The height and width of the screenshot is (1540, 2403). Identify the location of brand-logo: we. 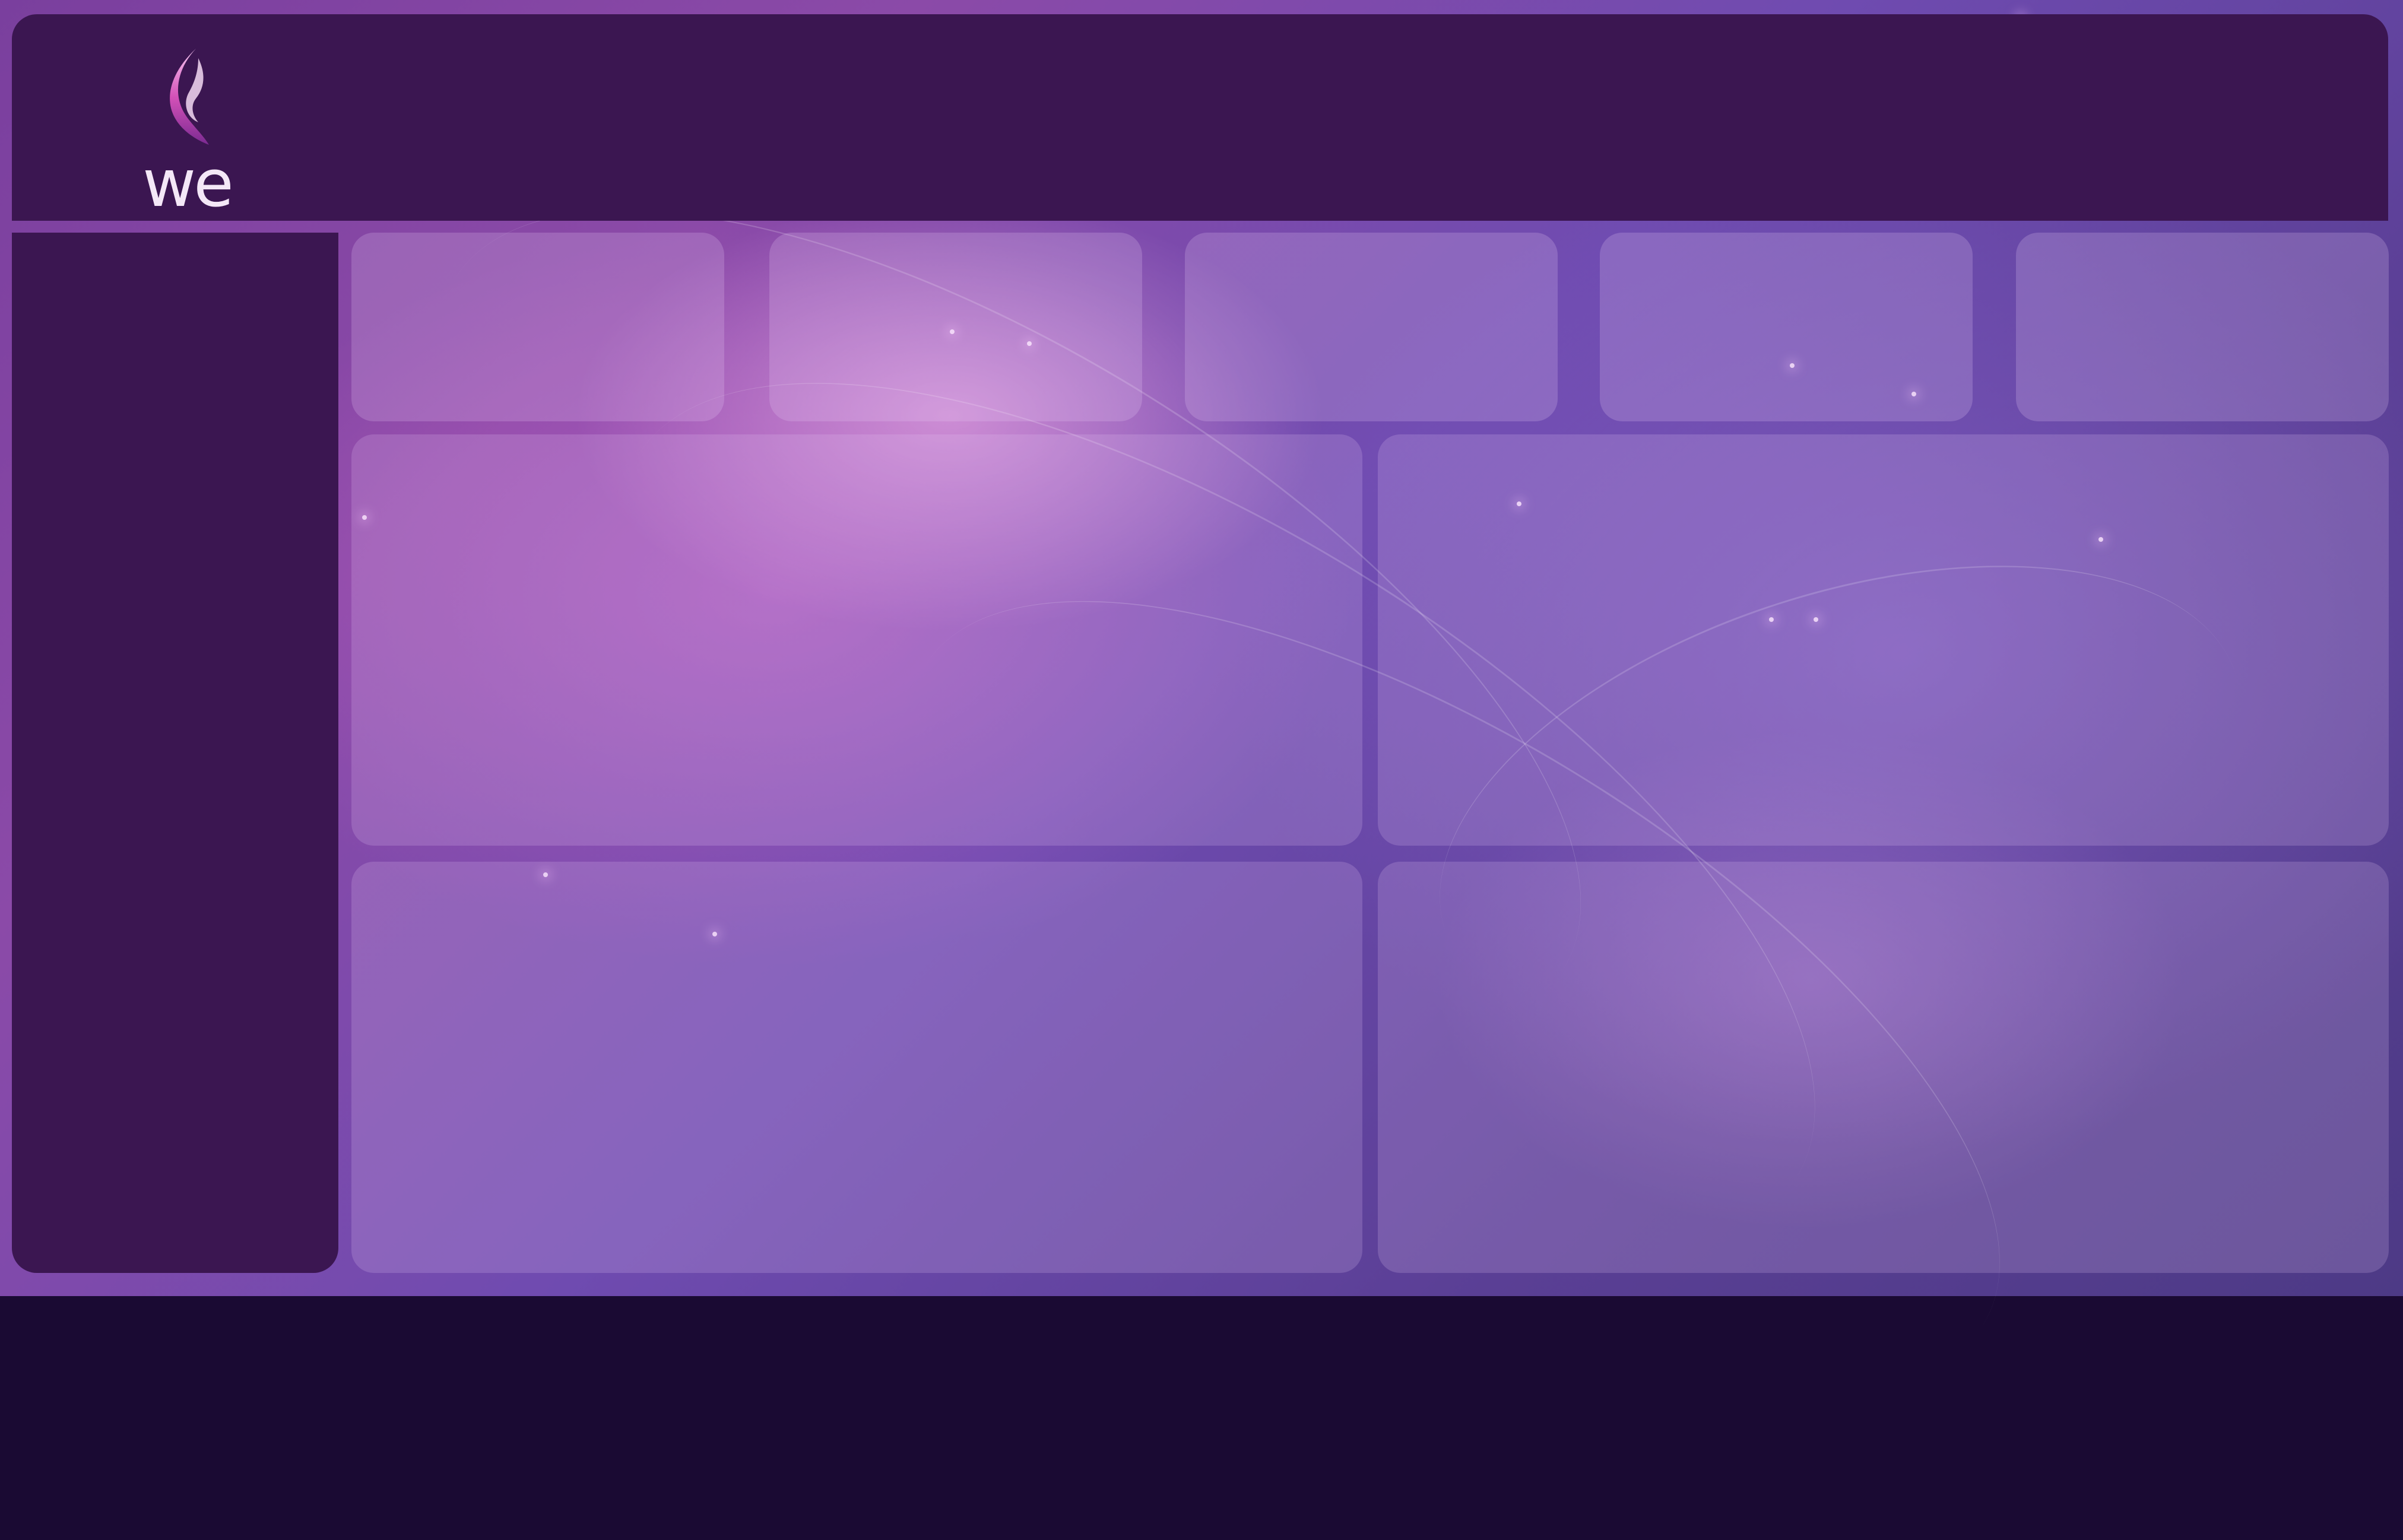
(187, 130).